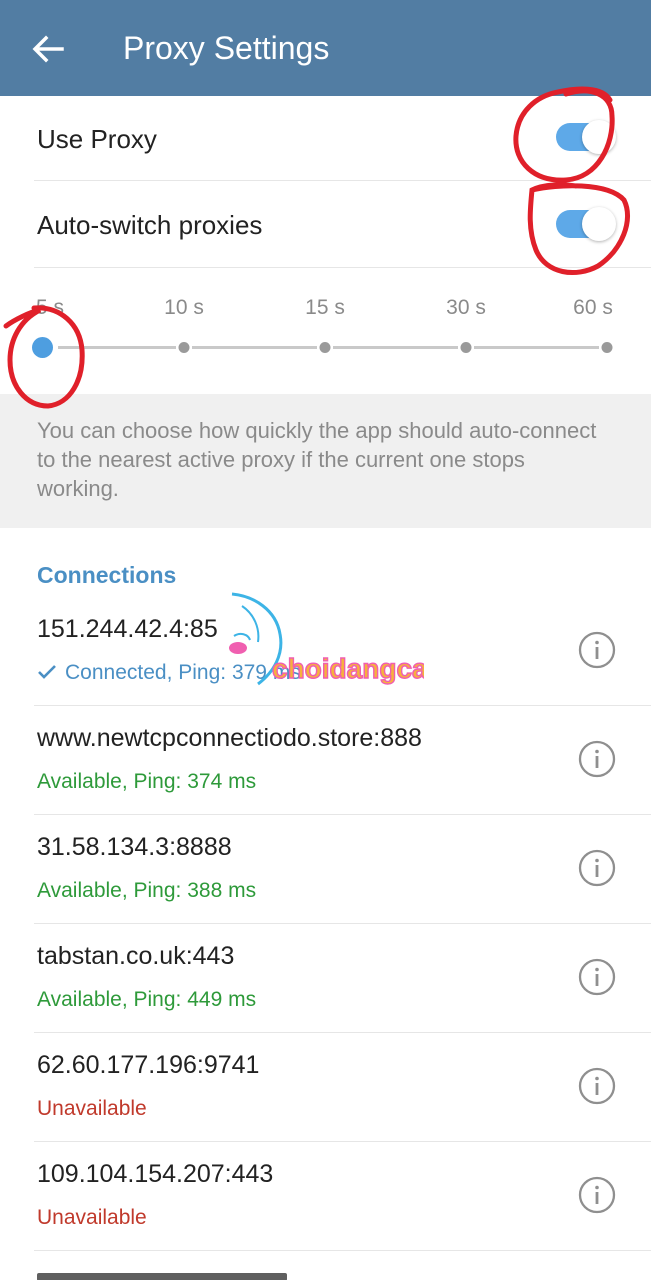 This screenshot has width=651, height=1280. Describe the element at coordinates (107, 575) in the screenshot. I see `connections-header: Connections` at that location.